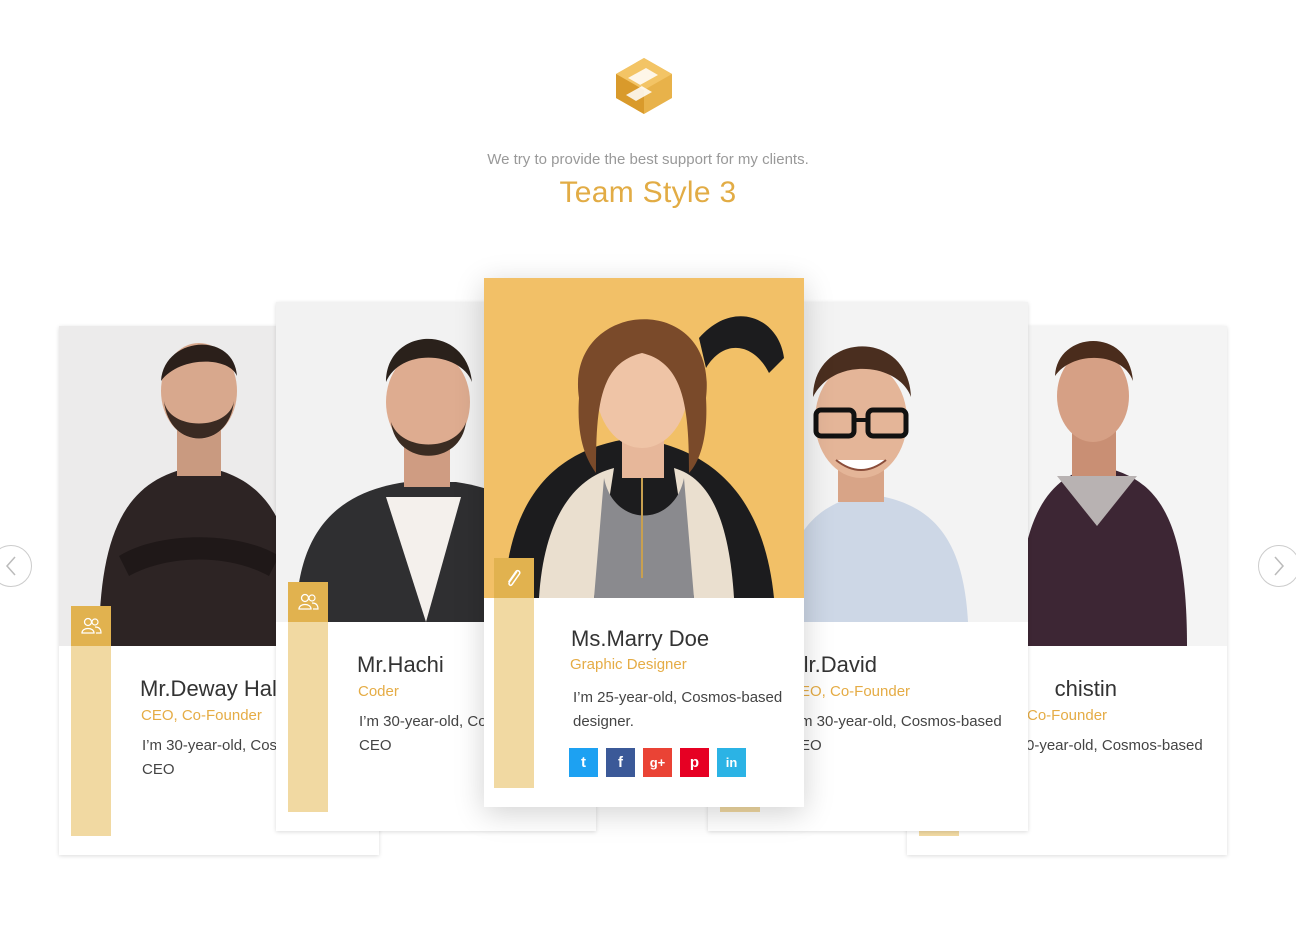 This screenshot has height=951, width=1296. What do you see at coordinates (10, 566) in the screenshot?
I see `chevron-left-icon` at bounding box center [10, 566].